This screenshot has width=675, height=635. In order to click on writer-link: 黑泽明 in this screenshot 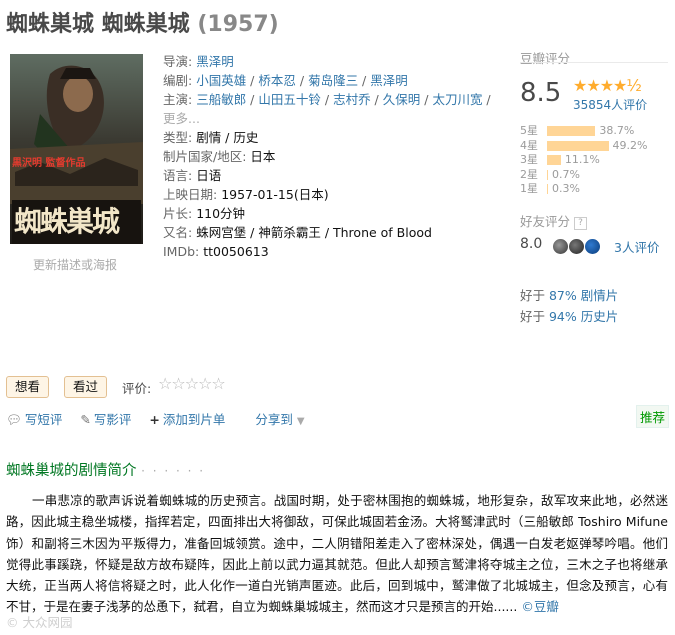, I will do `click(389, 80)`.